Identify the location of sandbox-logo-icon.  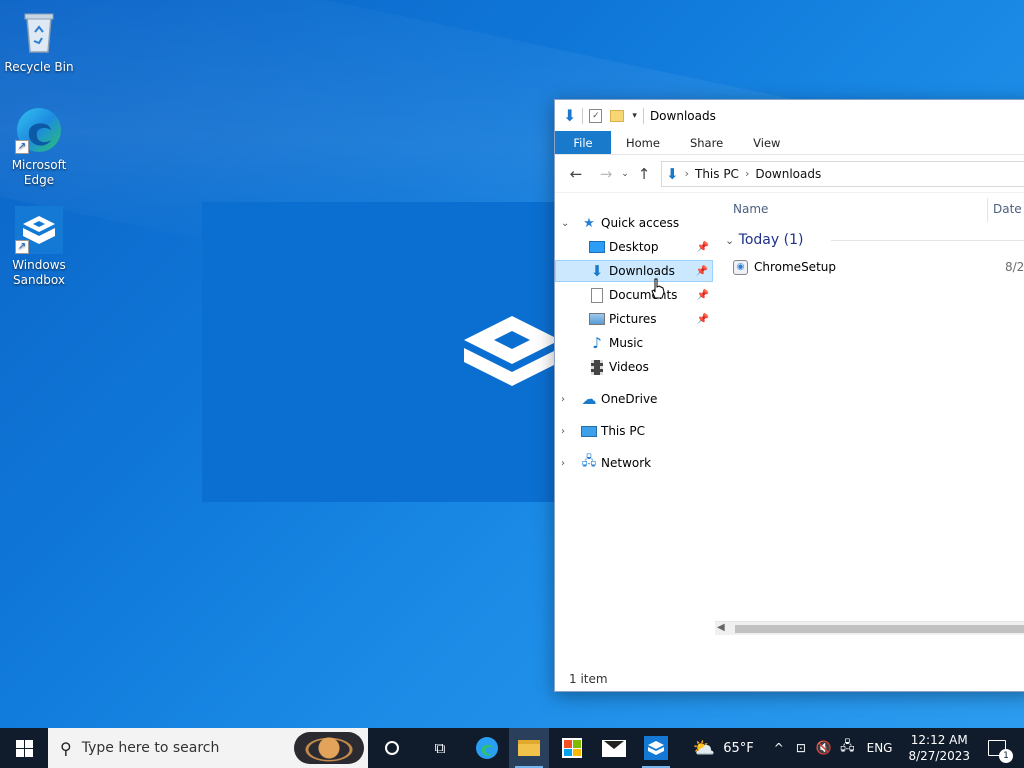
(512, 351).